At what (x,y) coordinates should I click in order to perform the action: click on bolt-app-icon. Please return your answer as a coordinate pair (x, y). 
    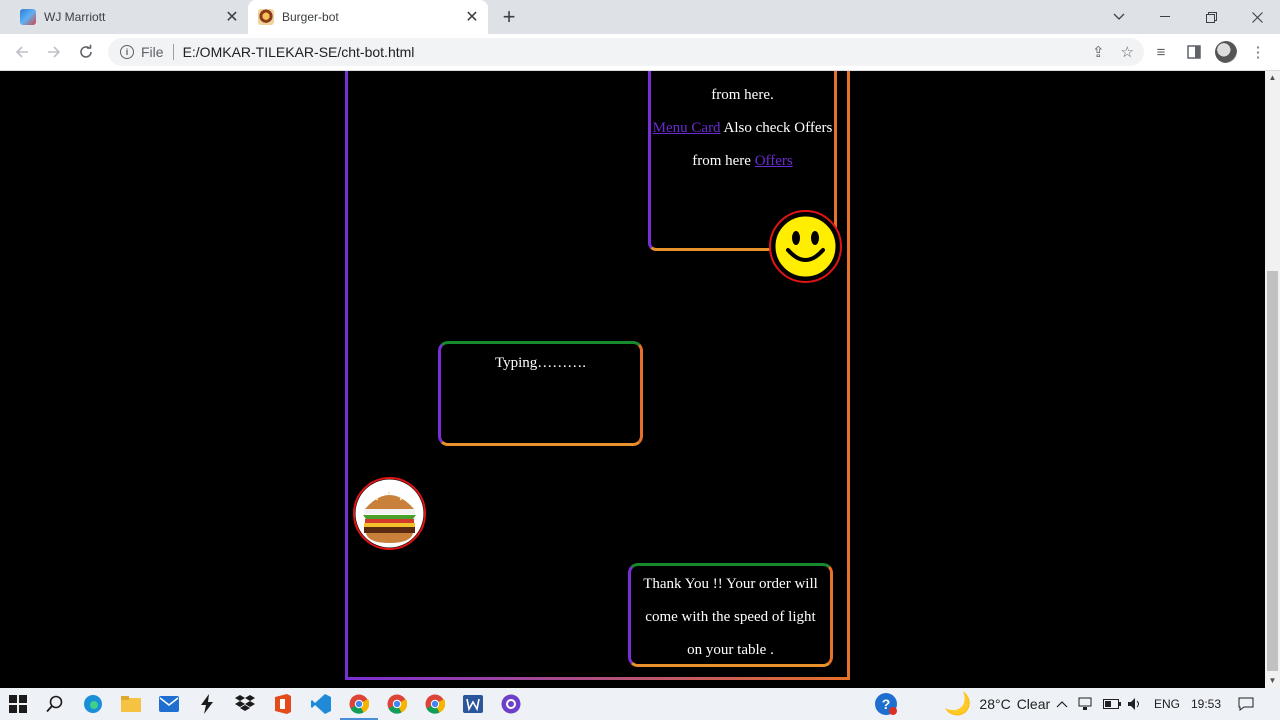
    Looking at the image, I should click on (207, 704).